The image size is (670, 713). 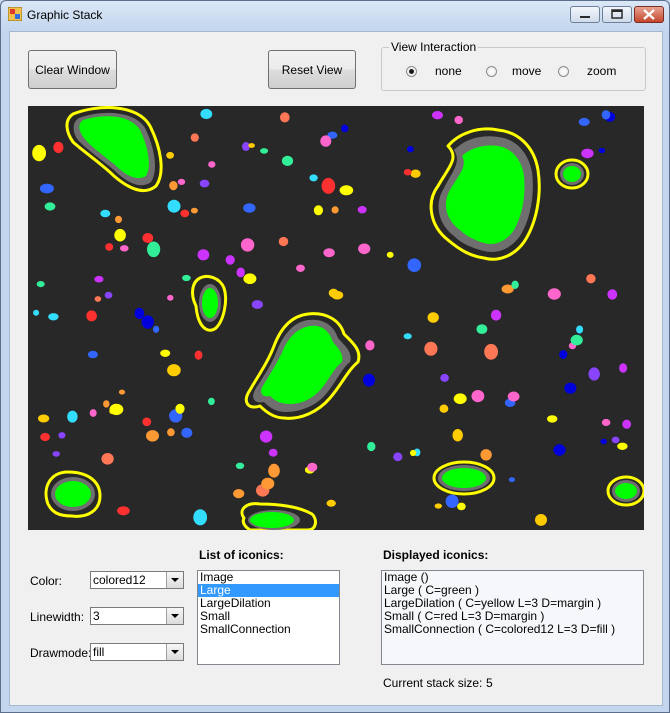 I want to click on color-value: colored12, so click(x=119, y=580).